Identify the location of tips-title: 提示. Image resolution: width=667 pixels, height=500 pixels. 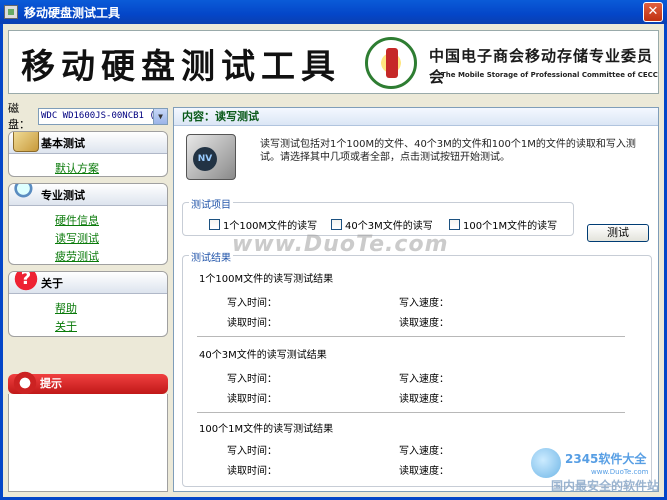
(51, 383).